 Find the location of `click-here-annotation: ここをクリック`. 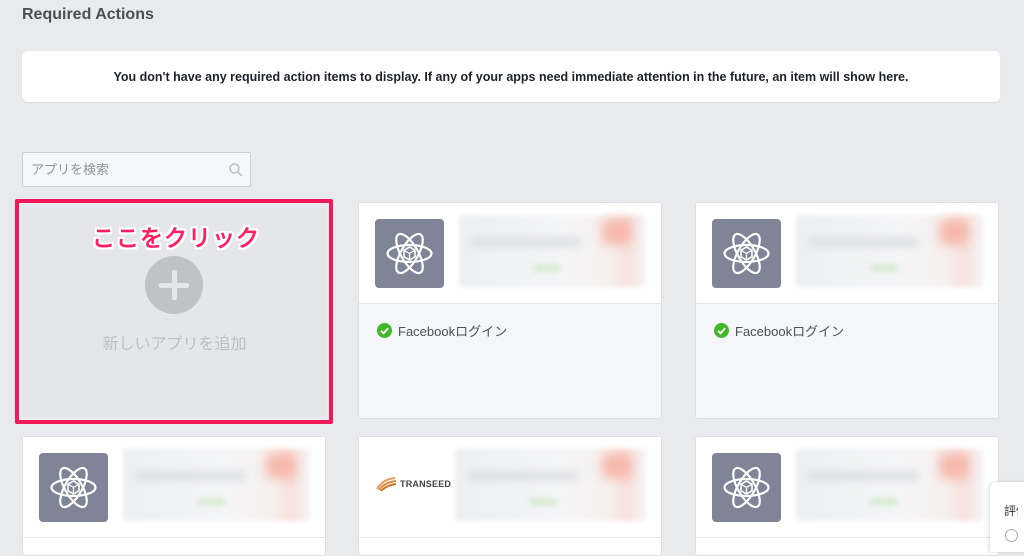

click-here-annotation: ここをクリック is located at coordinates (176, 238).